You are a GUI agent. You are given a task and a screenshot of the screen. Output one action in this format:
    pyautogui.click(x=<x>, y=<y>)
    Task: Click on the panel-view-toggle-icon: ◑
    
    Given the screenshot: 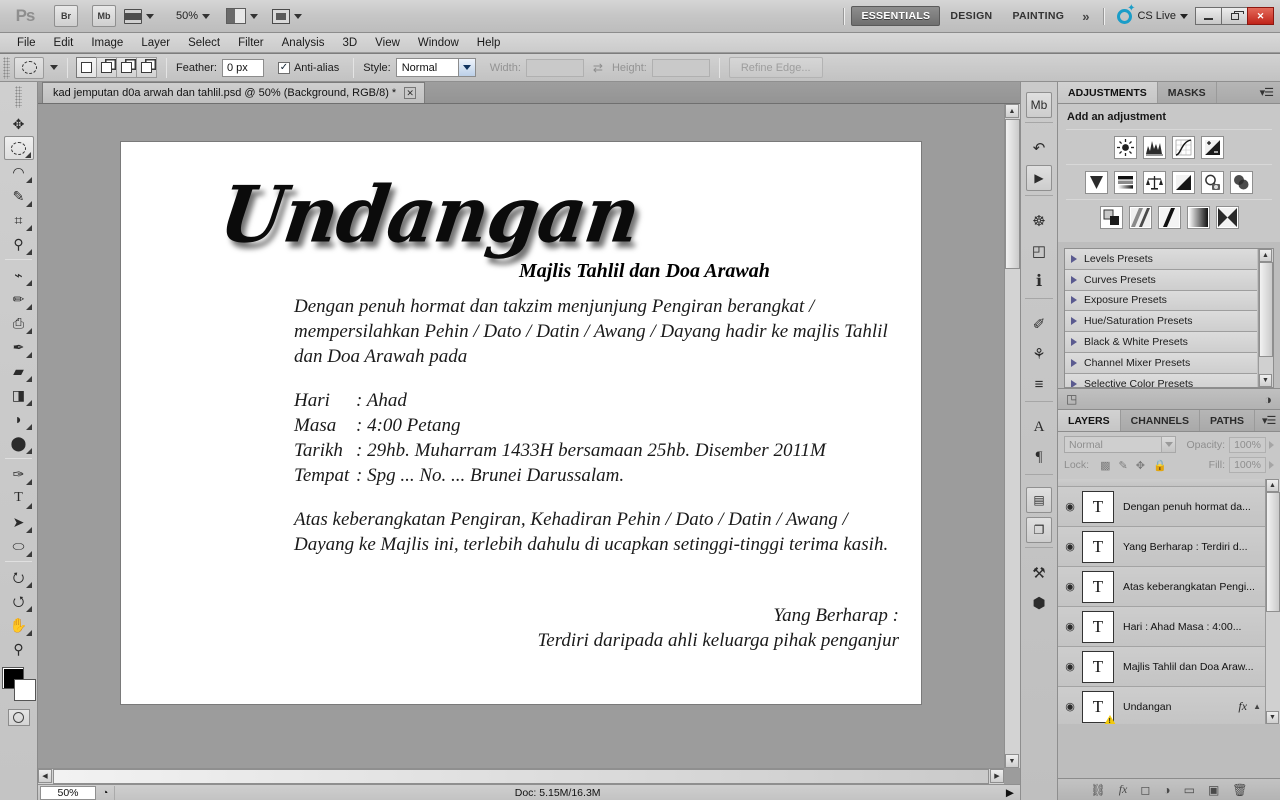 What is the action you would take?
    pyautogui.click(x=1268, y=399)
    